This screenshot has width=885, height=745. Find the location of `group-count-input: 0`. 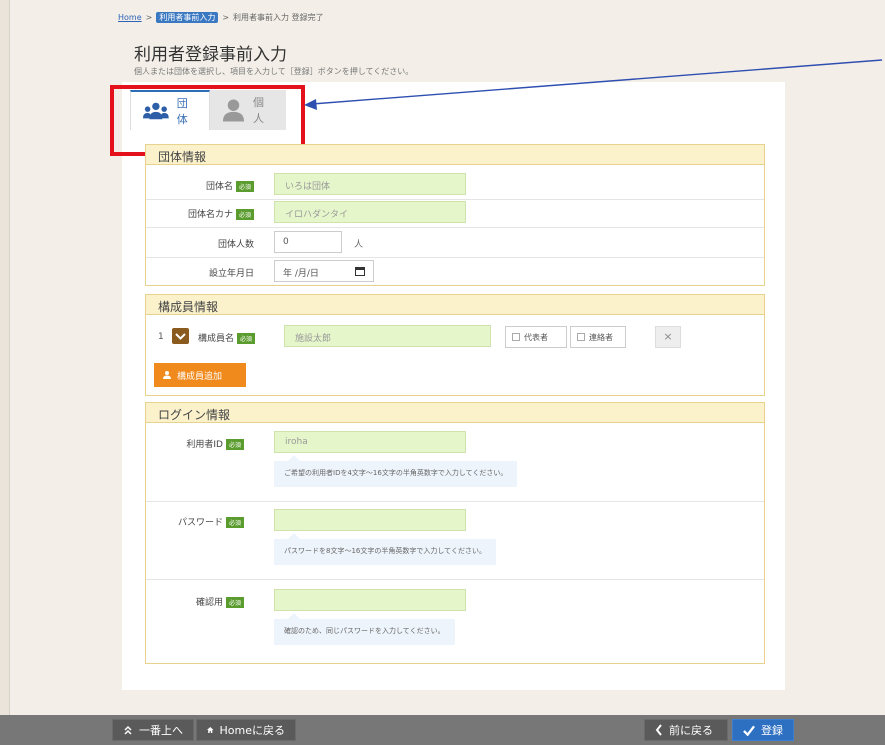

group-count-input: 0 is located at coordinates (308, 242).